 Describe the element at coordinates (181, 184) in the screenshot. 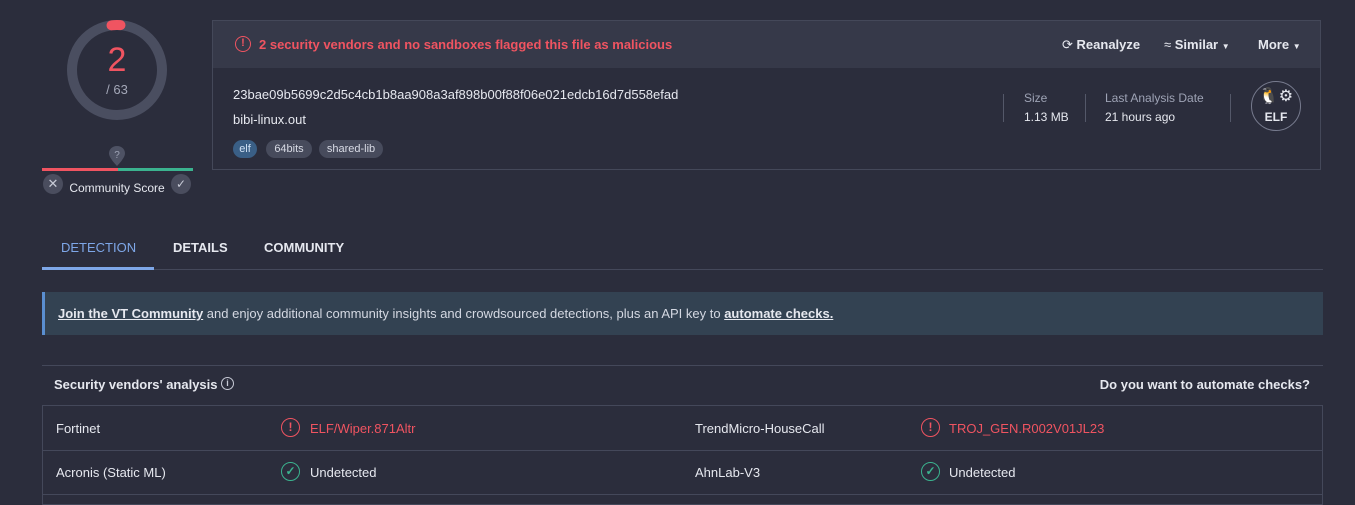

I see `vote-harmless-icon: ✓` at that location.